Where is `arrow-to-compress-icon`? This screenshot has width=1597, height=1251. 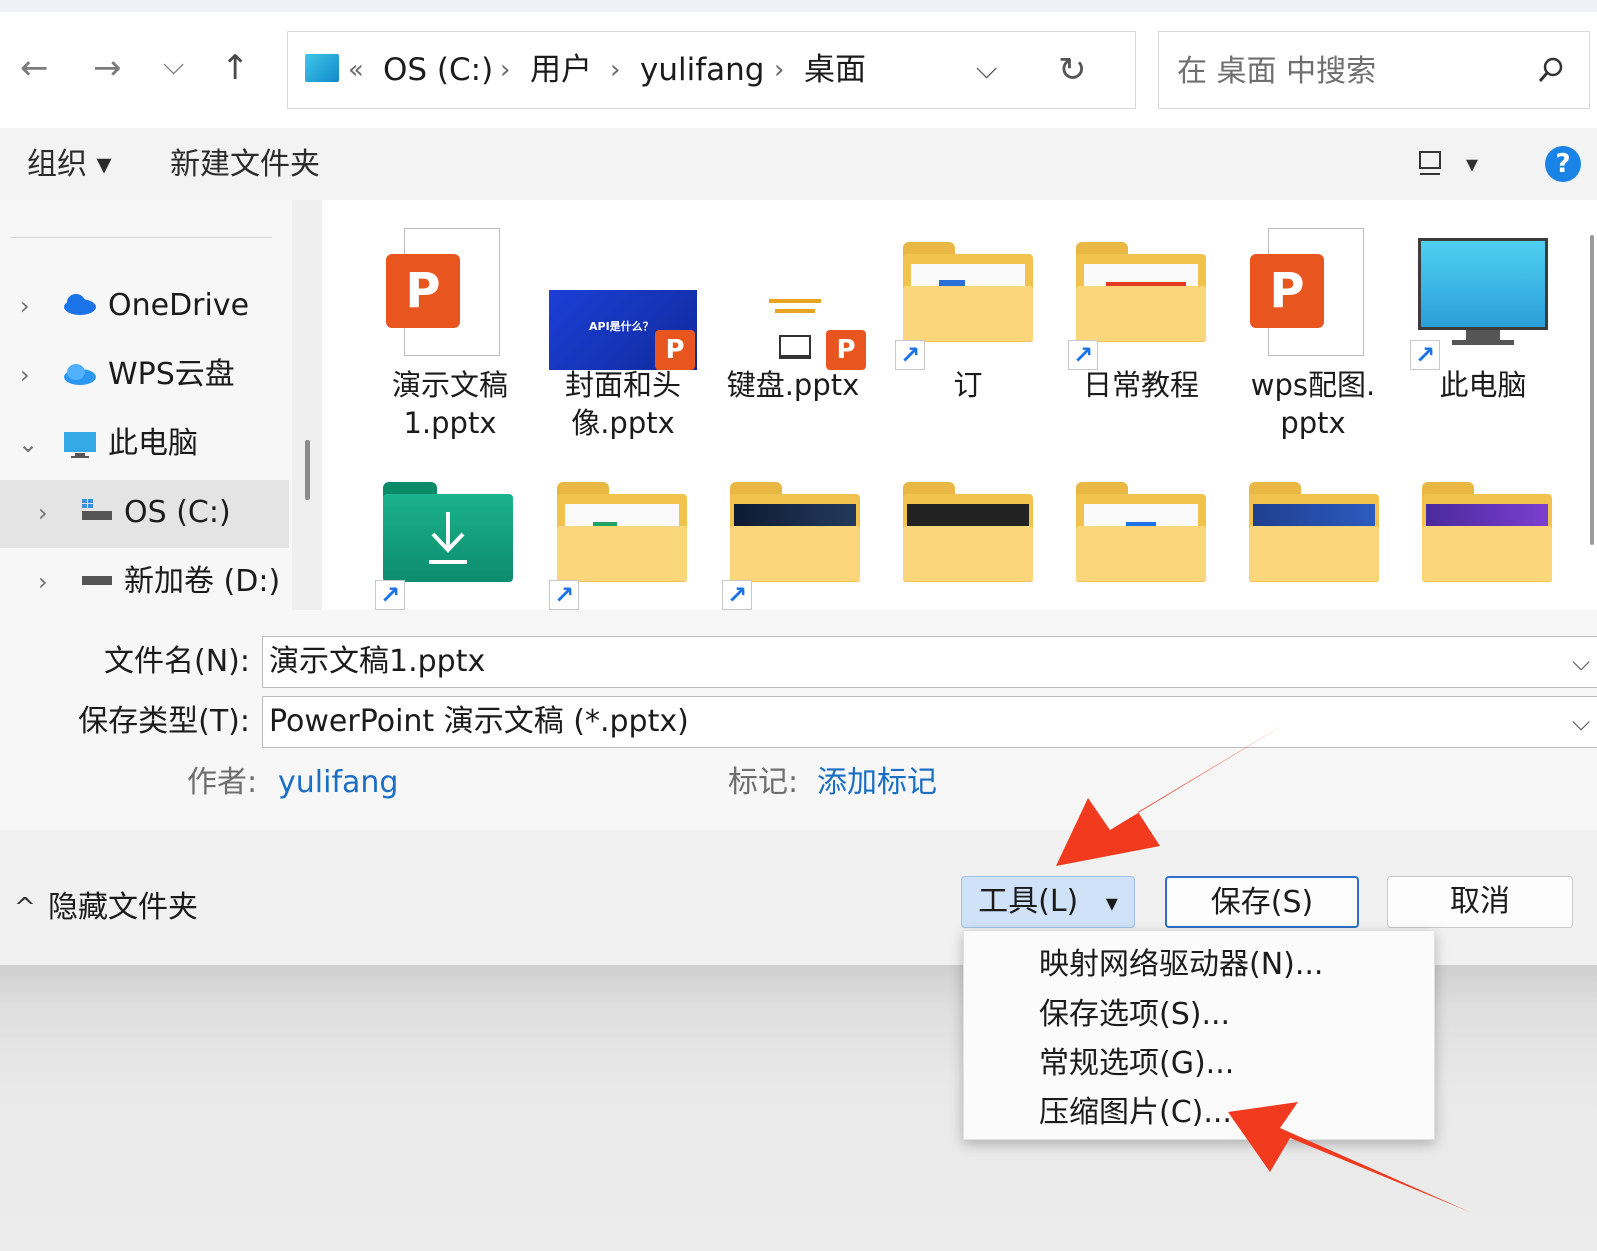
arrow-to-compress-icon is located at coordinates (1349, 1157).